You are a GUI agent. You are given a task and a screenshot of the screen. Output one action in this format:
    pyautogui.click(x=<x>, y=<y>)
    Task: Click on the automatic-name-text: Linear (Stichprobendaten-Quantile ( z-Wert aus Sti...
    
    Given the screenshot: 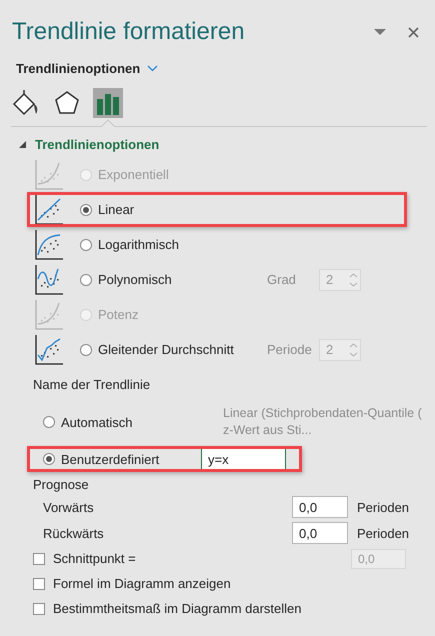 What is the action you would take?
    pyautogui.click(x=323, y=422)
    